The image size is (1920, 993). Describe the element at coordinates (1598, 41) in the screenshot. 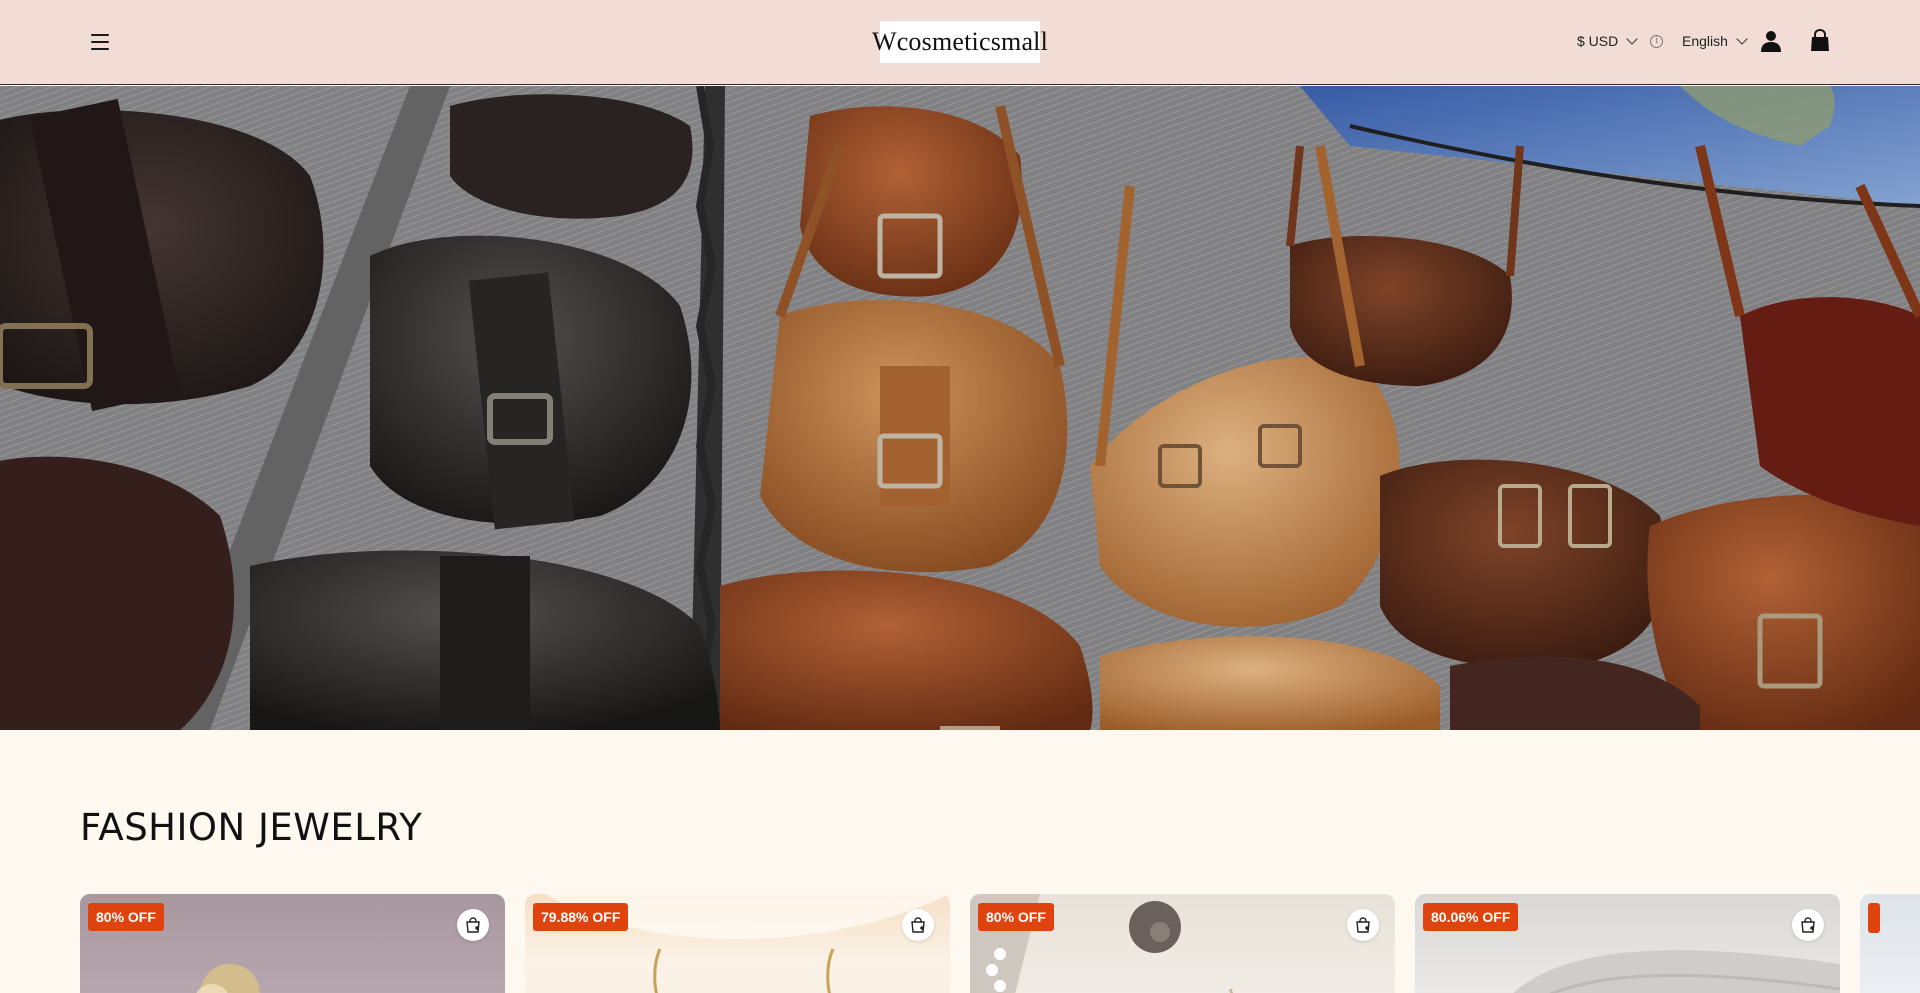

I see `currency-label: $ USD` at that location.